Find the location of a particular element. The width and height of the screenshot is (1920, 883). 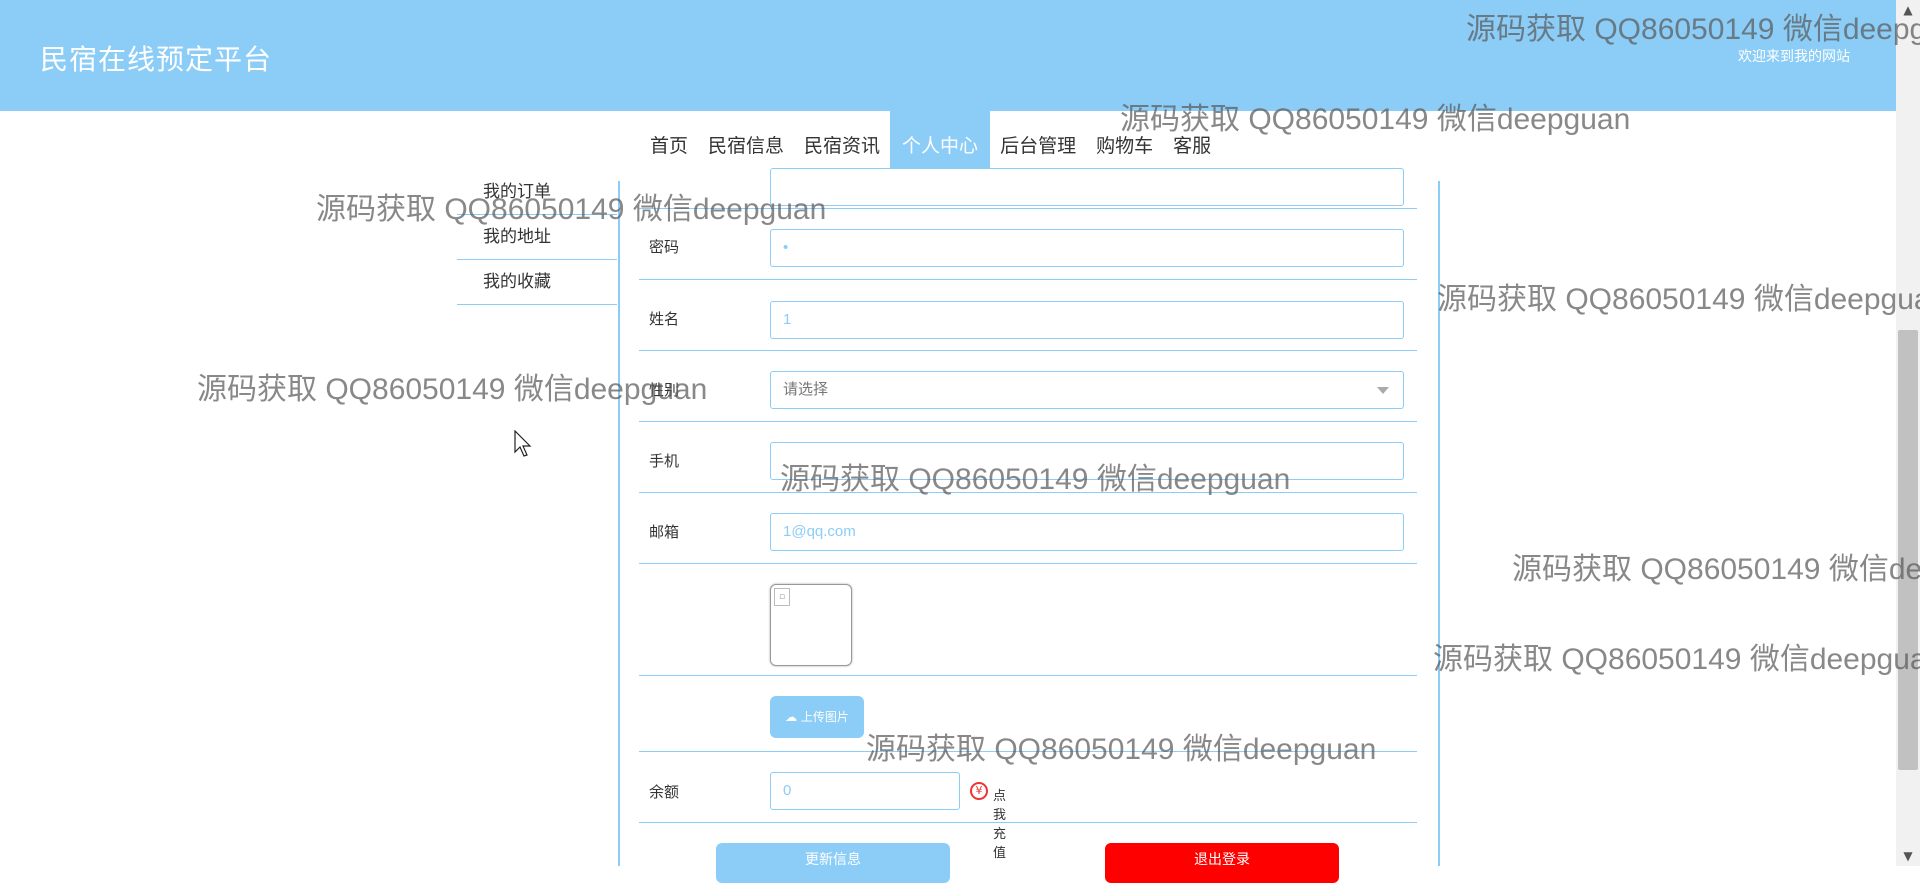

scroll-down-icon: ▼ is located at coordinates (1908, 856).